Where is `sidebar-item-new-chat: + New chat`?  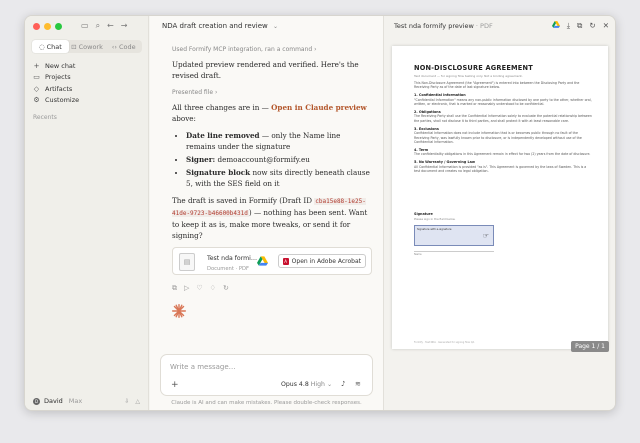 sidebar-item-new-chat: + New chat is located at coordinates (56, 66).